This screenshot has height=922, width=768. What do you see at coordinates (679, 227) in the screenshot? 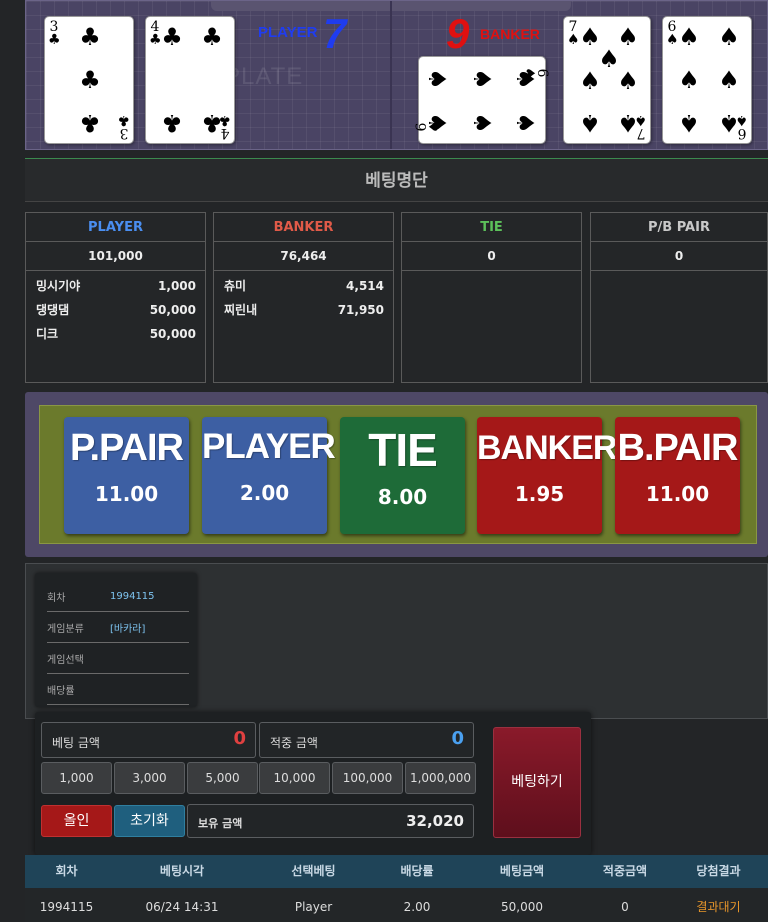
I see `betlist-header: P/B PAIR` at bounding box center [679, 227].